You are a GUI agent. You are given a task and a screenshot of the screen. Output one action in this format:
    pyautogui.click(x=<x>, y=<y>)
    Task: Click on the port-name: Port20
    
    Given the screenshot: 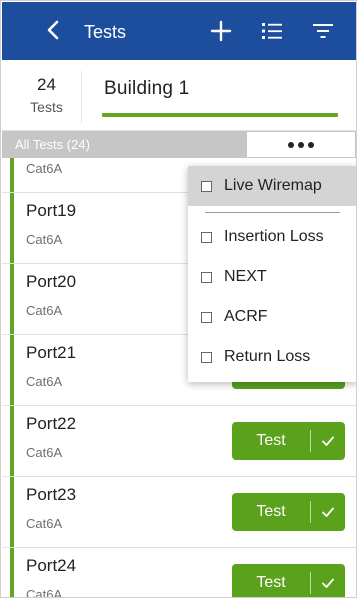 What is the action you would take?
    pyautogui.click(x=51, y=281)
    